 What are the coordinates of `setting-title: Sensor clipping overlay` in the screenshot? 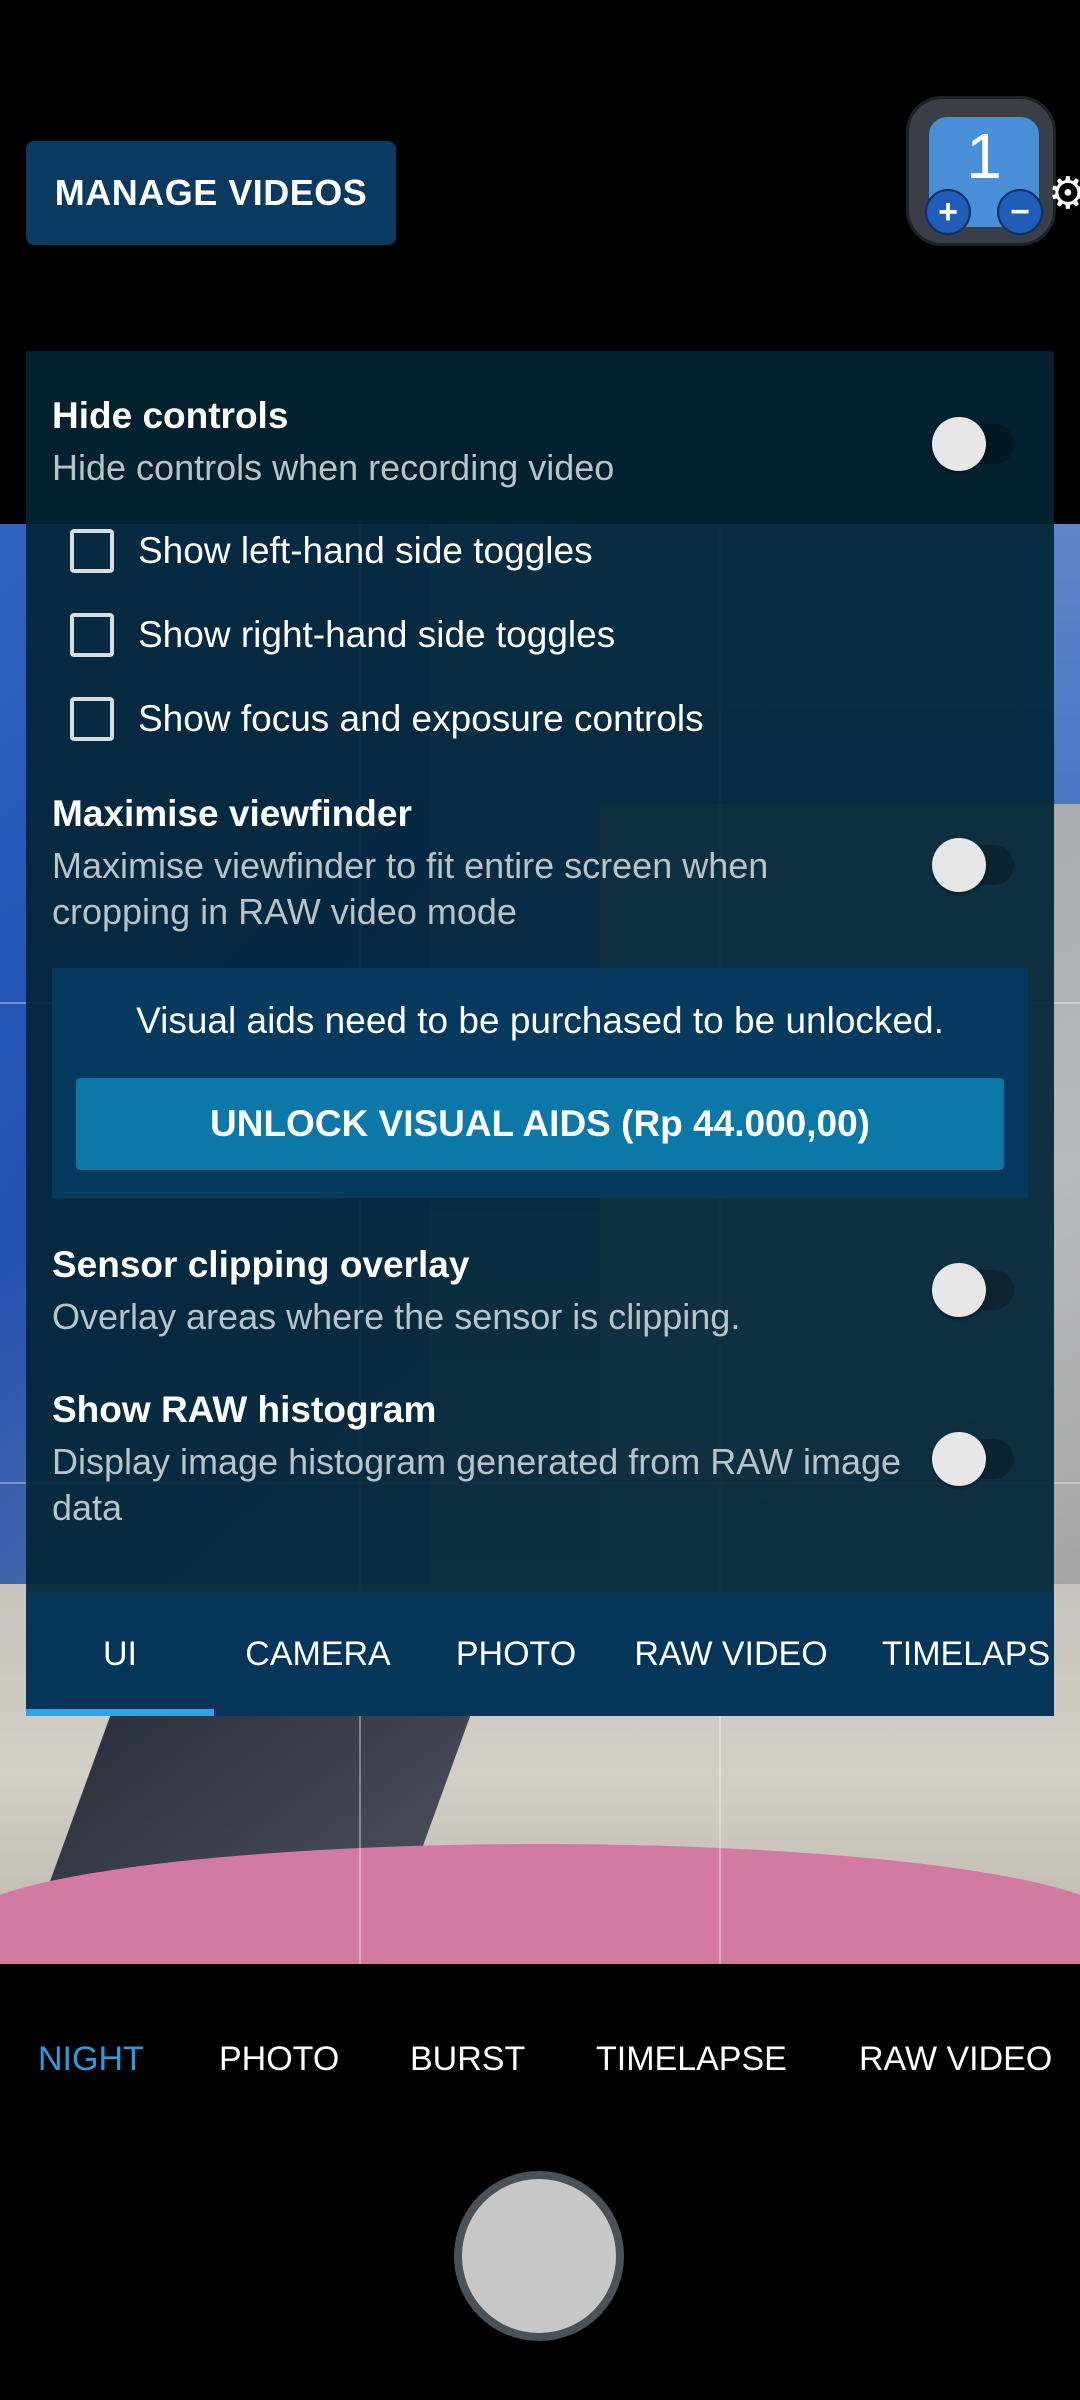 It's located at (261, 1264).